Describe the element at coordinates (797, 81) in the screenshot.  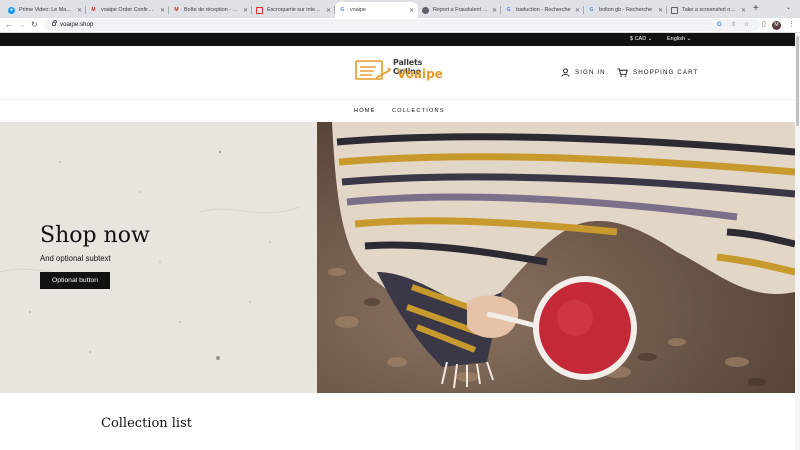
I see `scrollbar-thumb` at that location.